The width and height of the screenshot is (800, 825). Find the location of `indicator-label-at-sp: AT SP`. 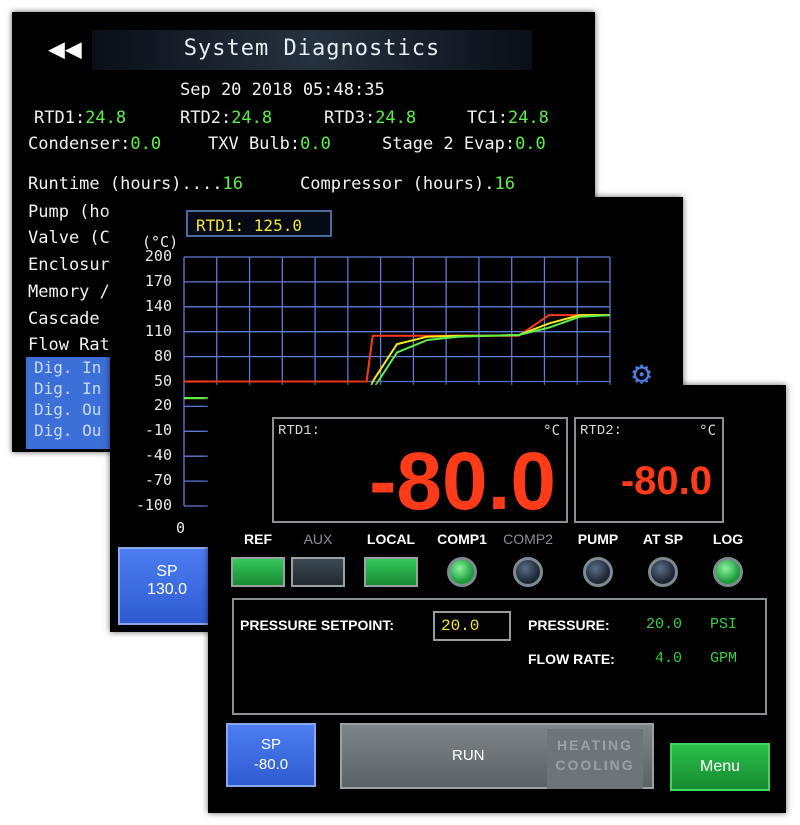

indicator-label-at-sp: AT SP is located at coordinates (663, 539).